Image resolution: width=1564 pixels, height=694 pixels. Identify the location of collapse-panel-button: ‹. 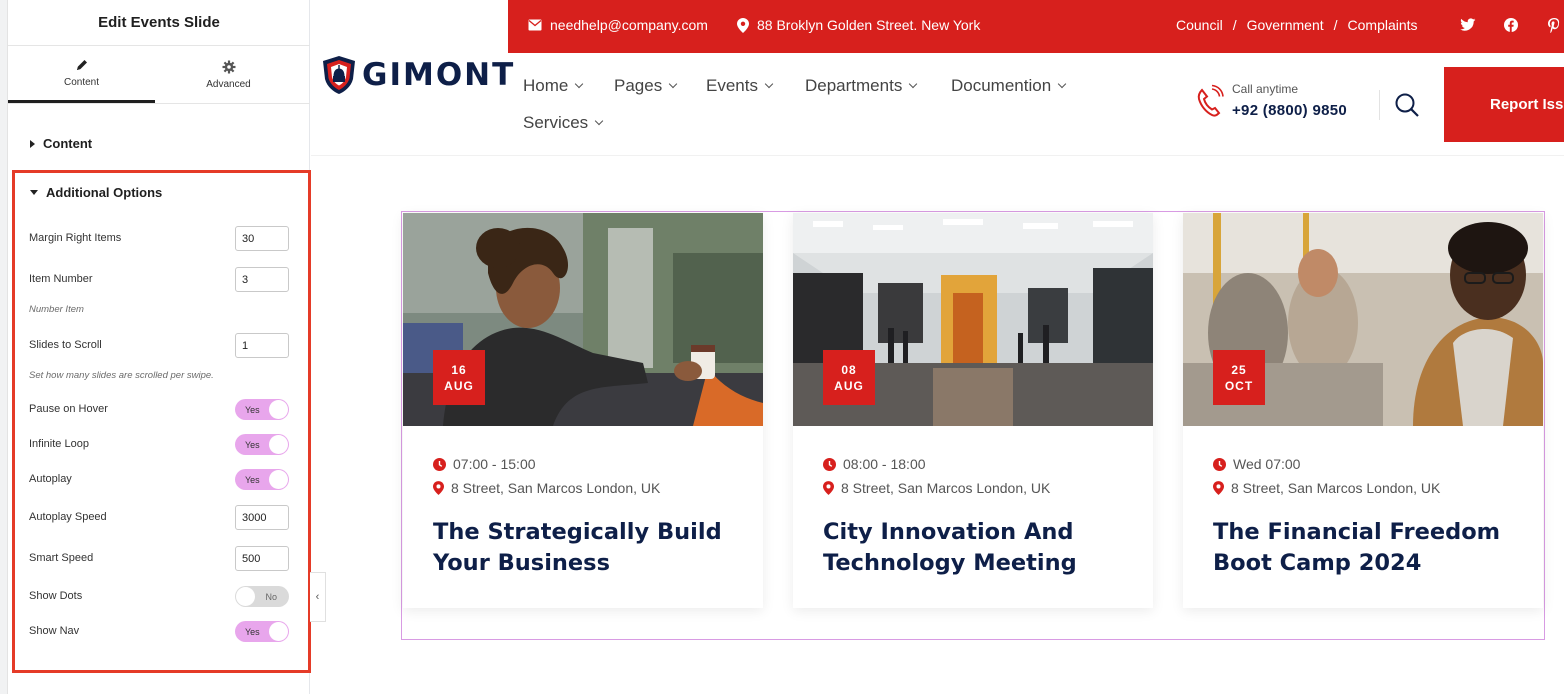
(318, 597).